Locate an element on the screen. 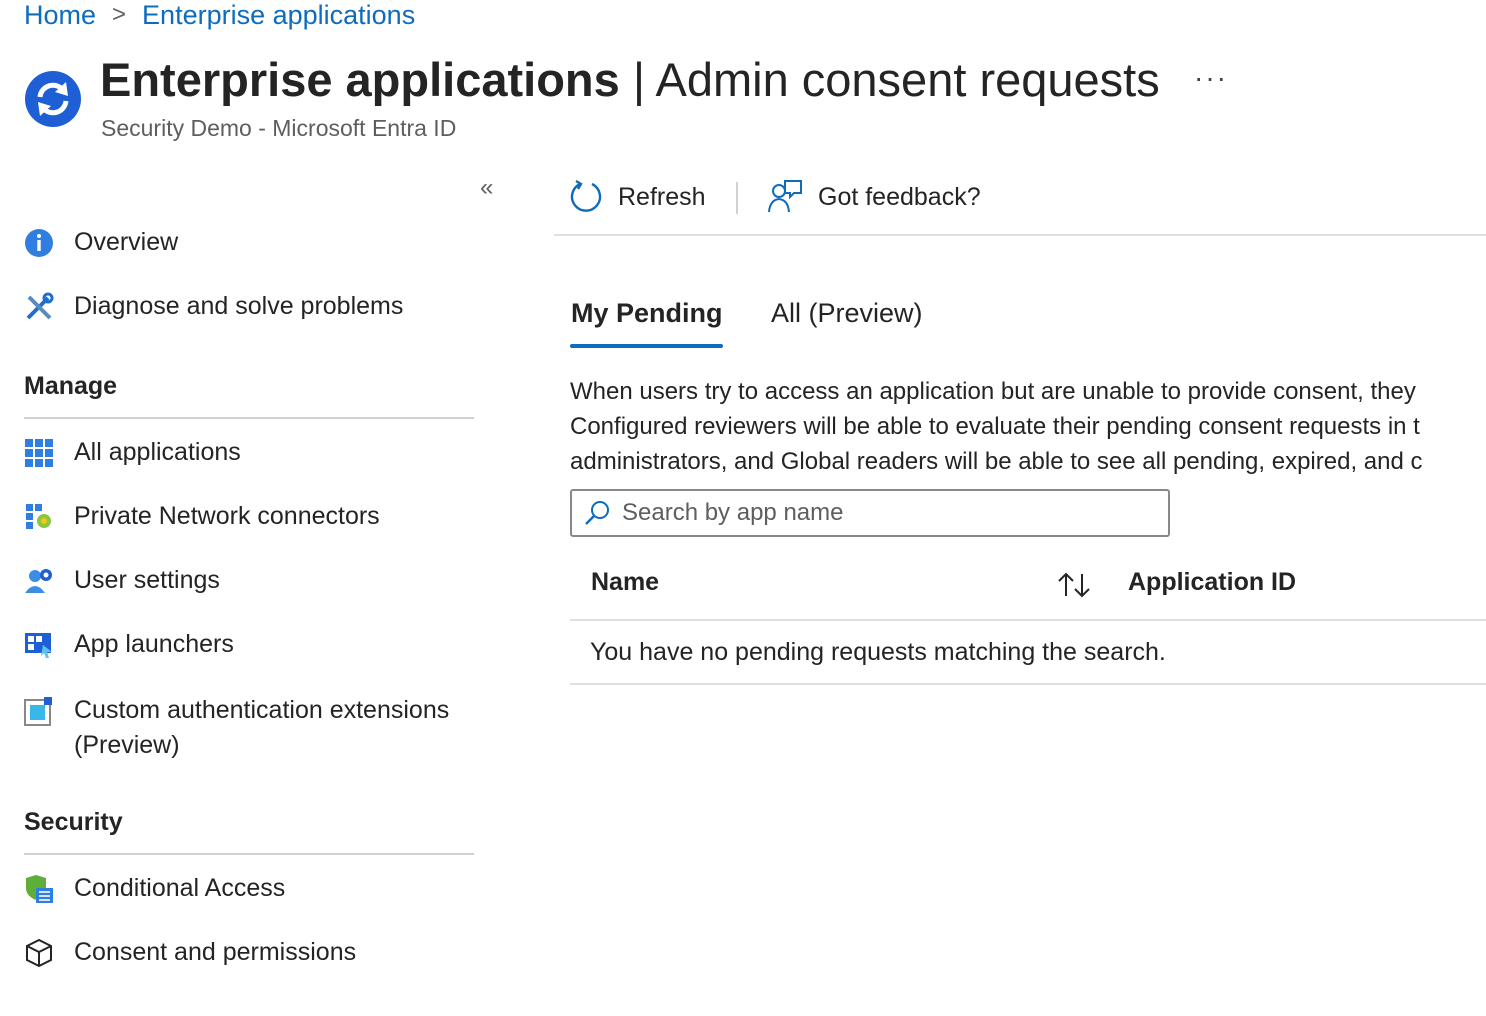  sidebar-item-label: Overview is located at coordinates (126, 242).